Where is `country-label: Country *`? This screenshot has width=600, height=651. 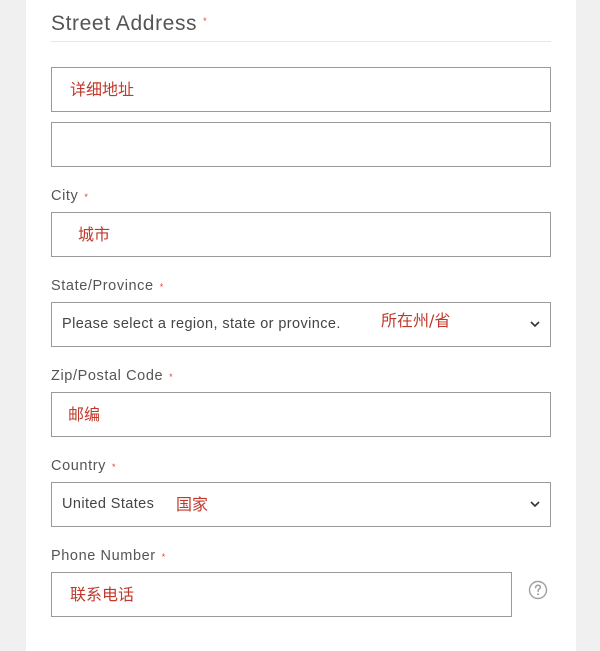
country-label: Country * is located at coordinates (83, 466).